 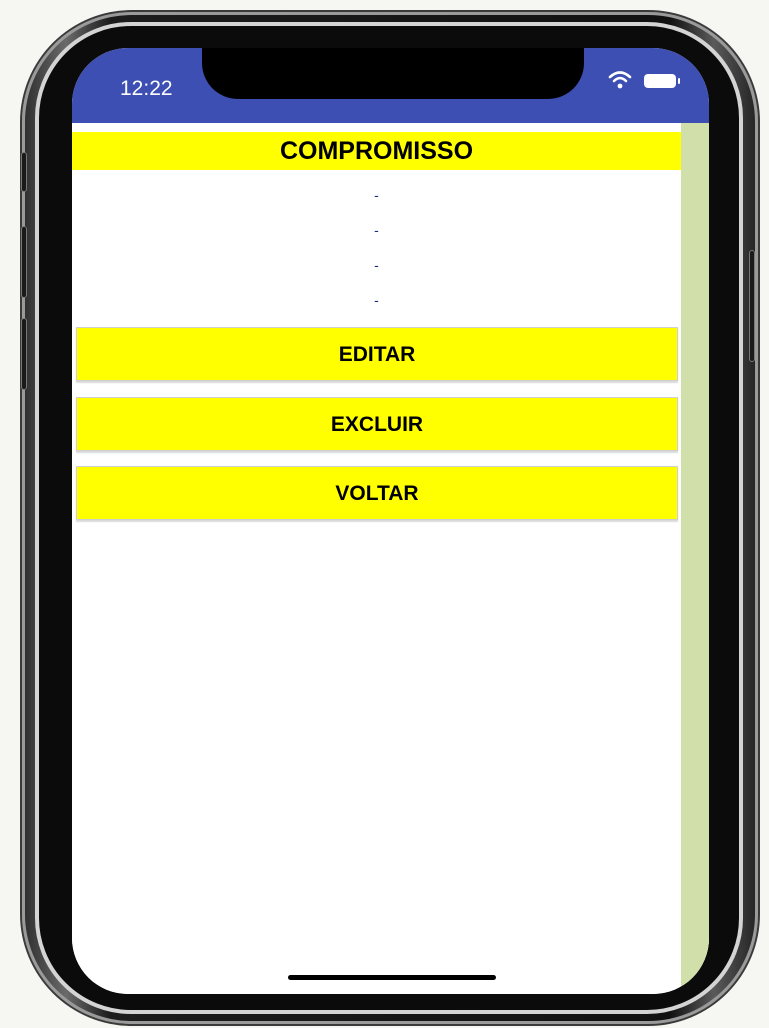 I want to click on power-button, so click(x=752, y=306).